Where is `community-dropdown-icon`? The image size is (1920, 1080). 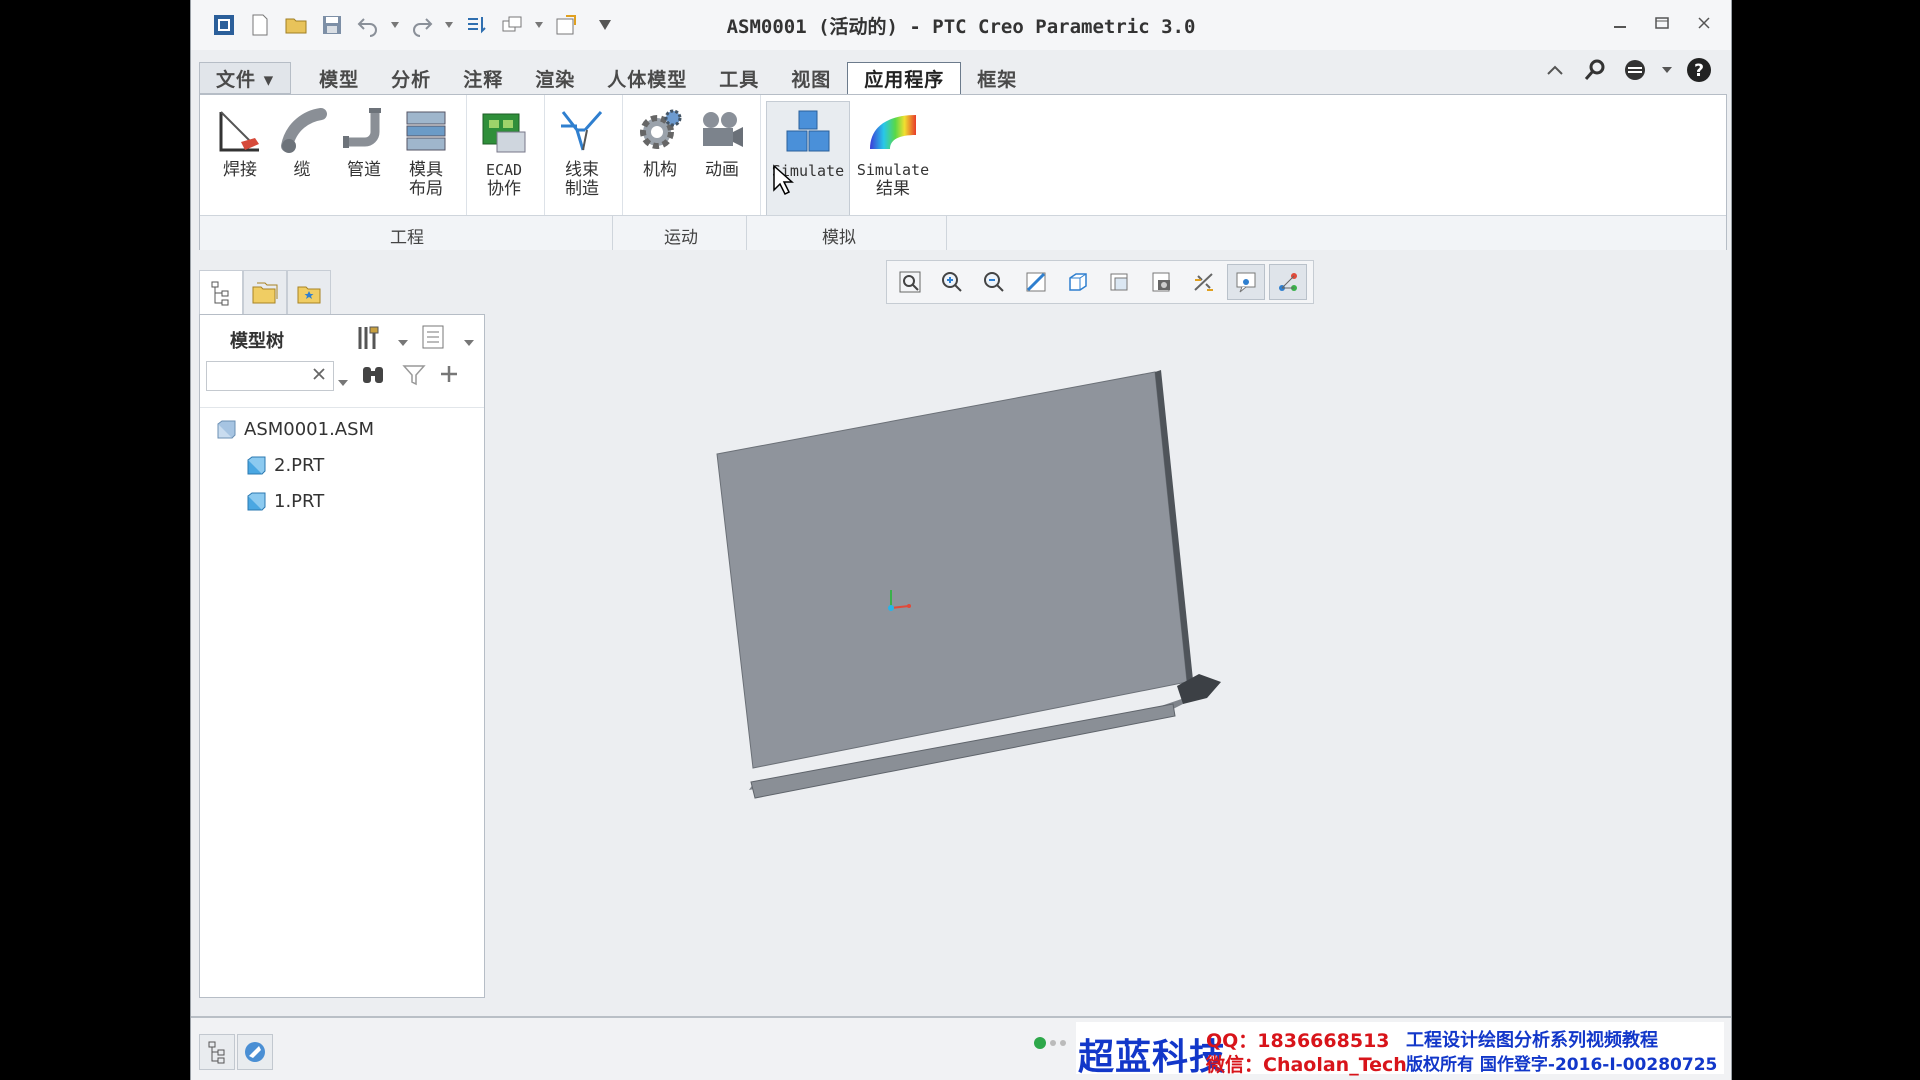 community-dropdown-icon is located at coordinates (1667, 70).